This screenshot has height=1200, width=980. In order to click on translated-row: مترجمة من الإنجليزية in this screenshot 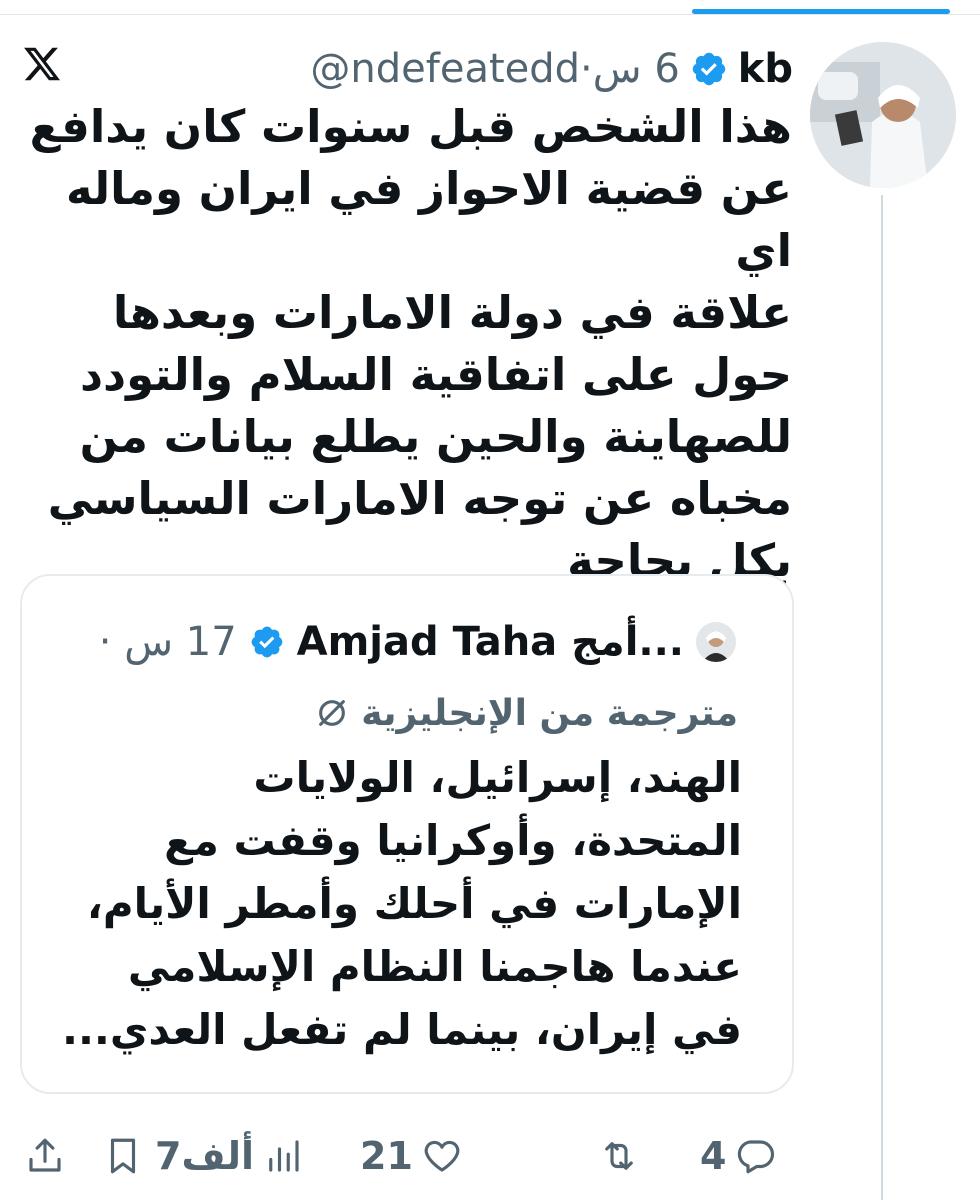, I will do `click(526, 713)`.